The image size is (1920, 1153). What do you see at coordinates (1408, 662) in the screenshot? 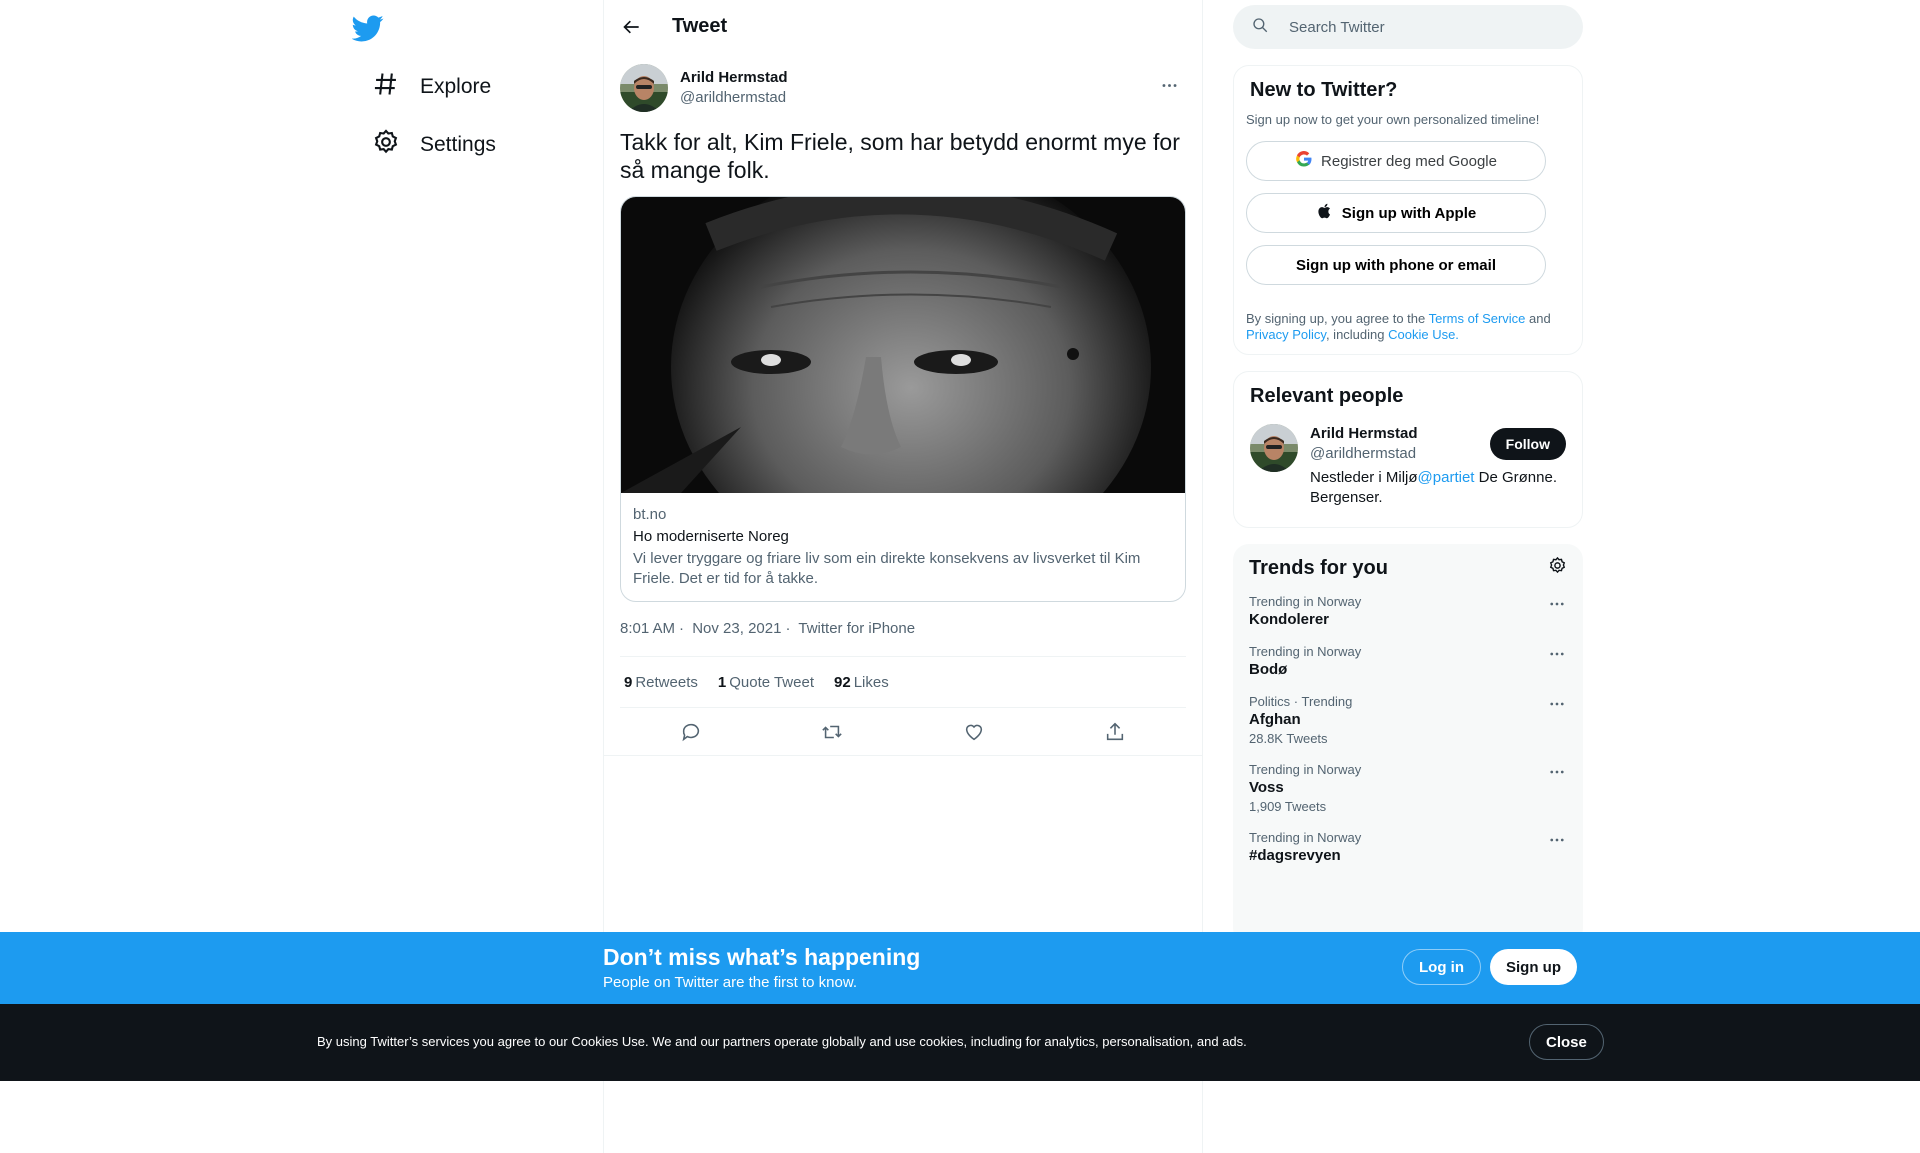
I see `trend-item: Trending in Norway Bodø` at bounding box center [1408, 662].